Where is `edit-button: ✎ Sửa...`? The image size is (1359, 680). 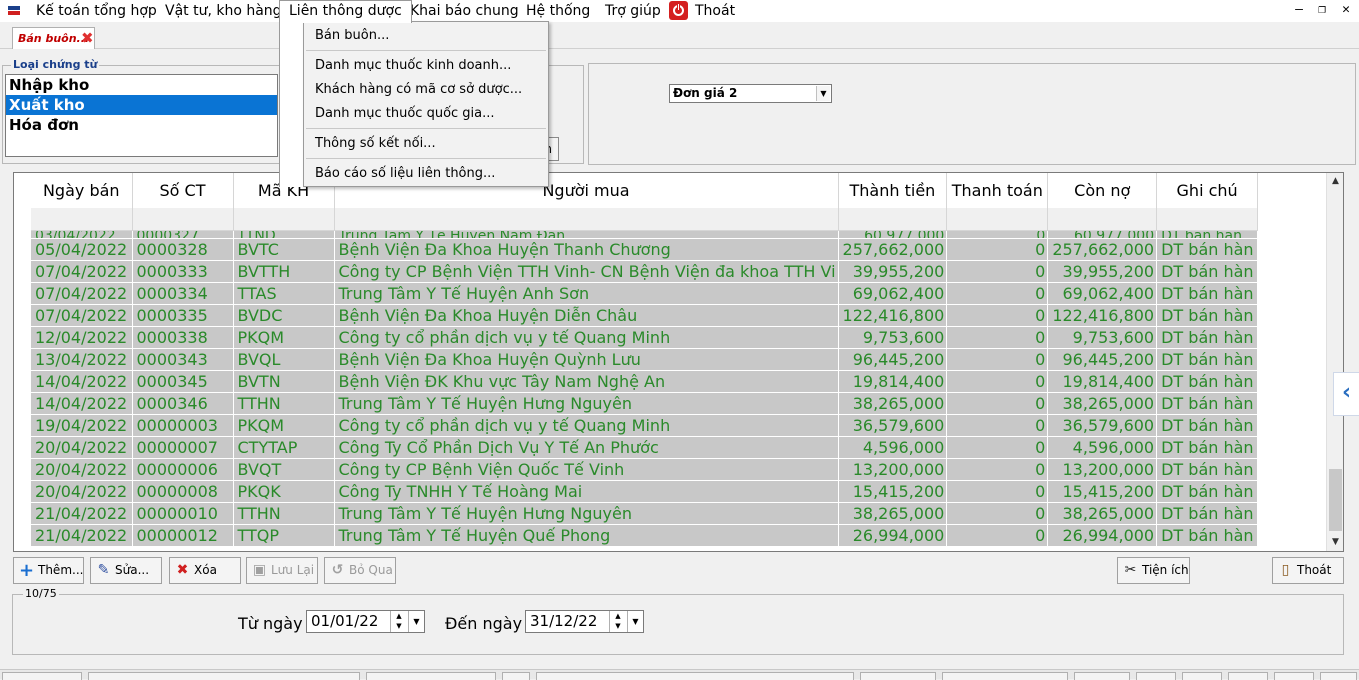 edit-button: ✎ Sửa... is located at coordinates (126, 570).